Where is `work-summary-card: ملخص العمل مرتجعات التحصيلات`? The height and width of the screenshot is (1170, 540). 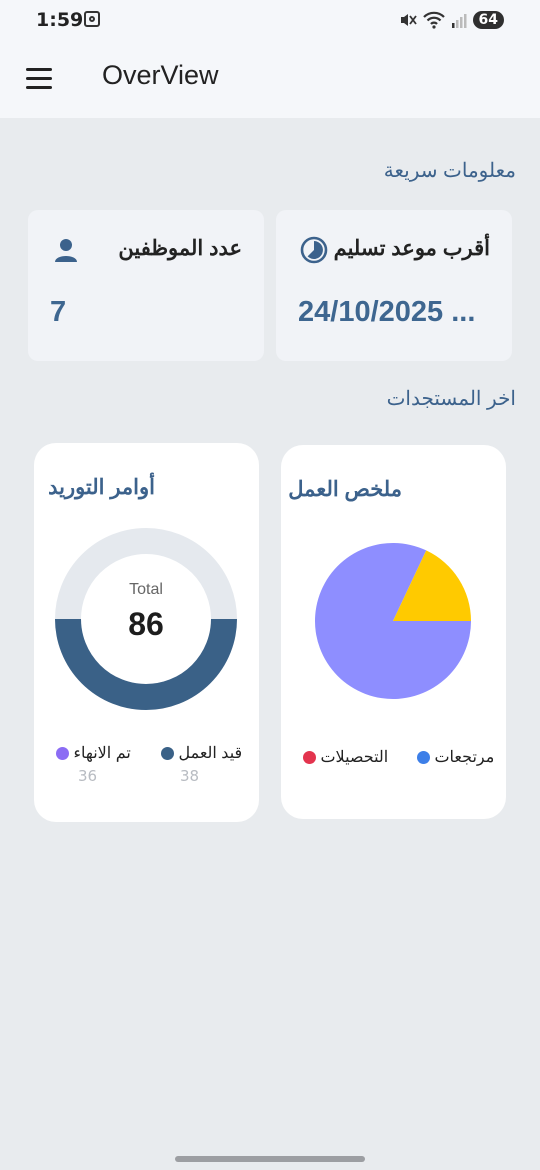 work-summary-card: ملخص العمل مرتجعات التحصيلات is located at coordinates (393, 632).